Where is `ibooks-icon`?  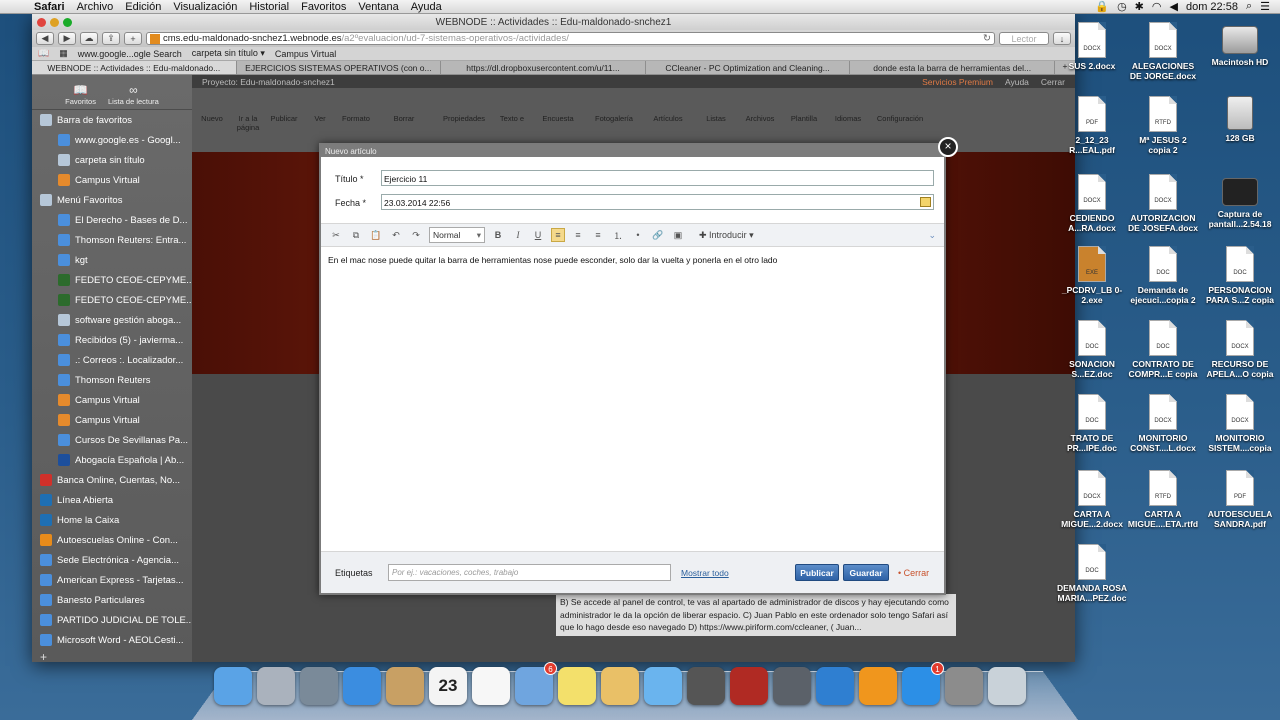
ibooks-icon is located at coordinates (878, 686).